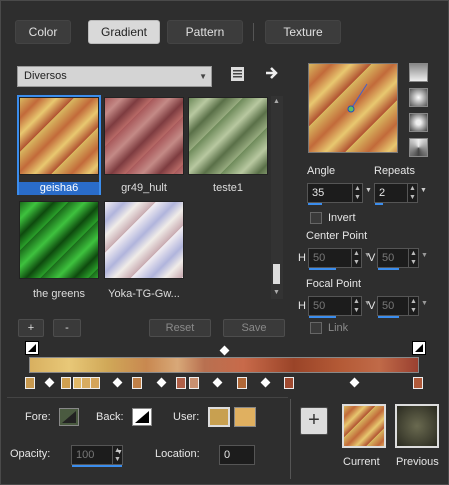 This screenshot has height=485, width=449. What do you see at coordinates (364, 426) in the screenshot?
I see `current-gradient-preview` at bounding box center [364, 426].